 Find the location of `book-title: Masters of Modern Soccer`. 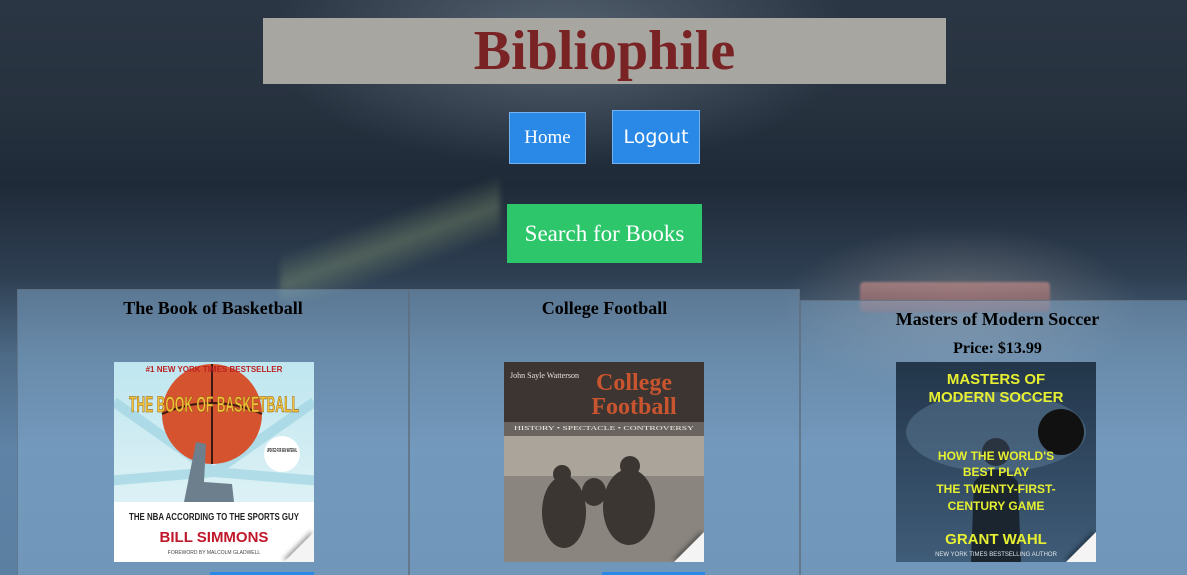

book-title: Masters of Modern Soccer is located at coordinates (997, 319).